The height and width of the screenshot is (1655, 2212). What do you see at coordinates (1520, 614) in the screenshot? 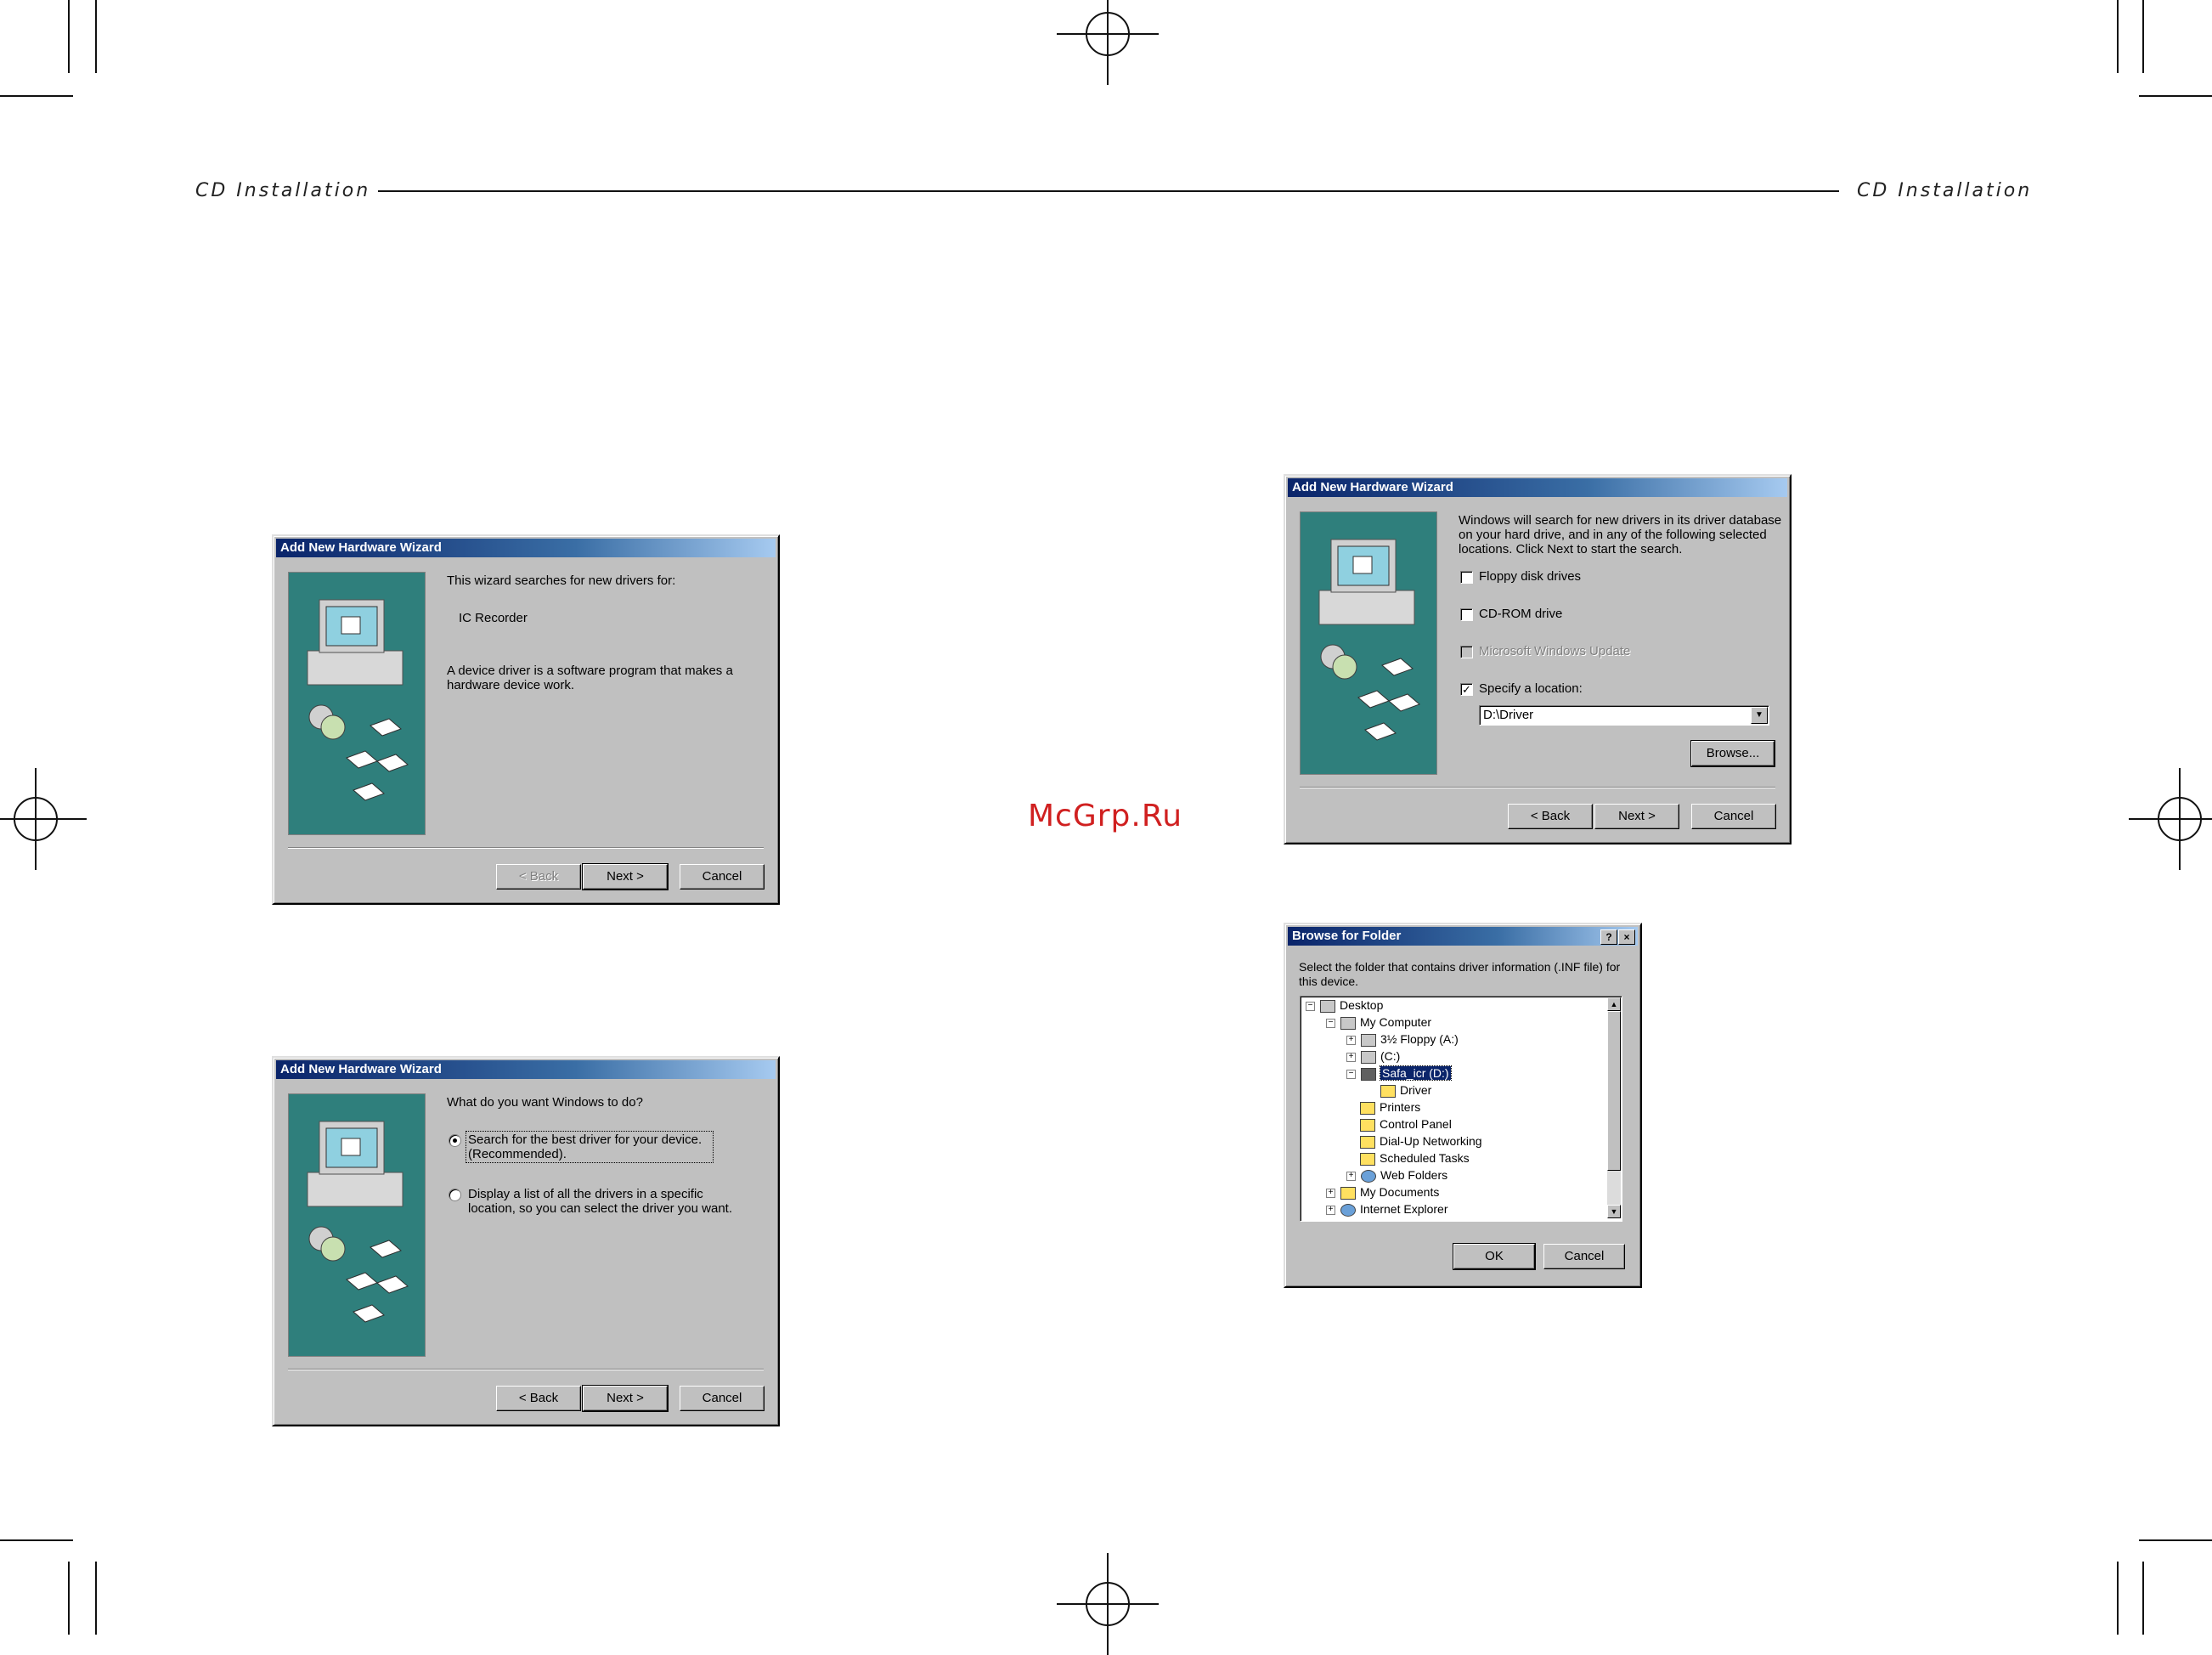
I see `label-cdrom: CD-ROM drive` at bounding box center [1520, 614].